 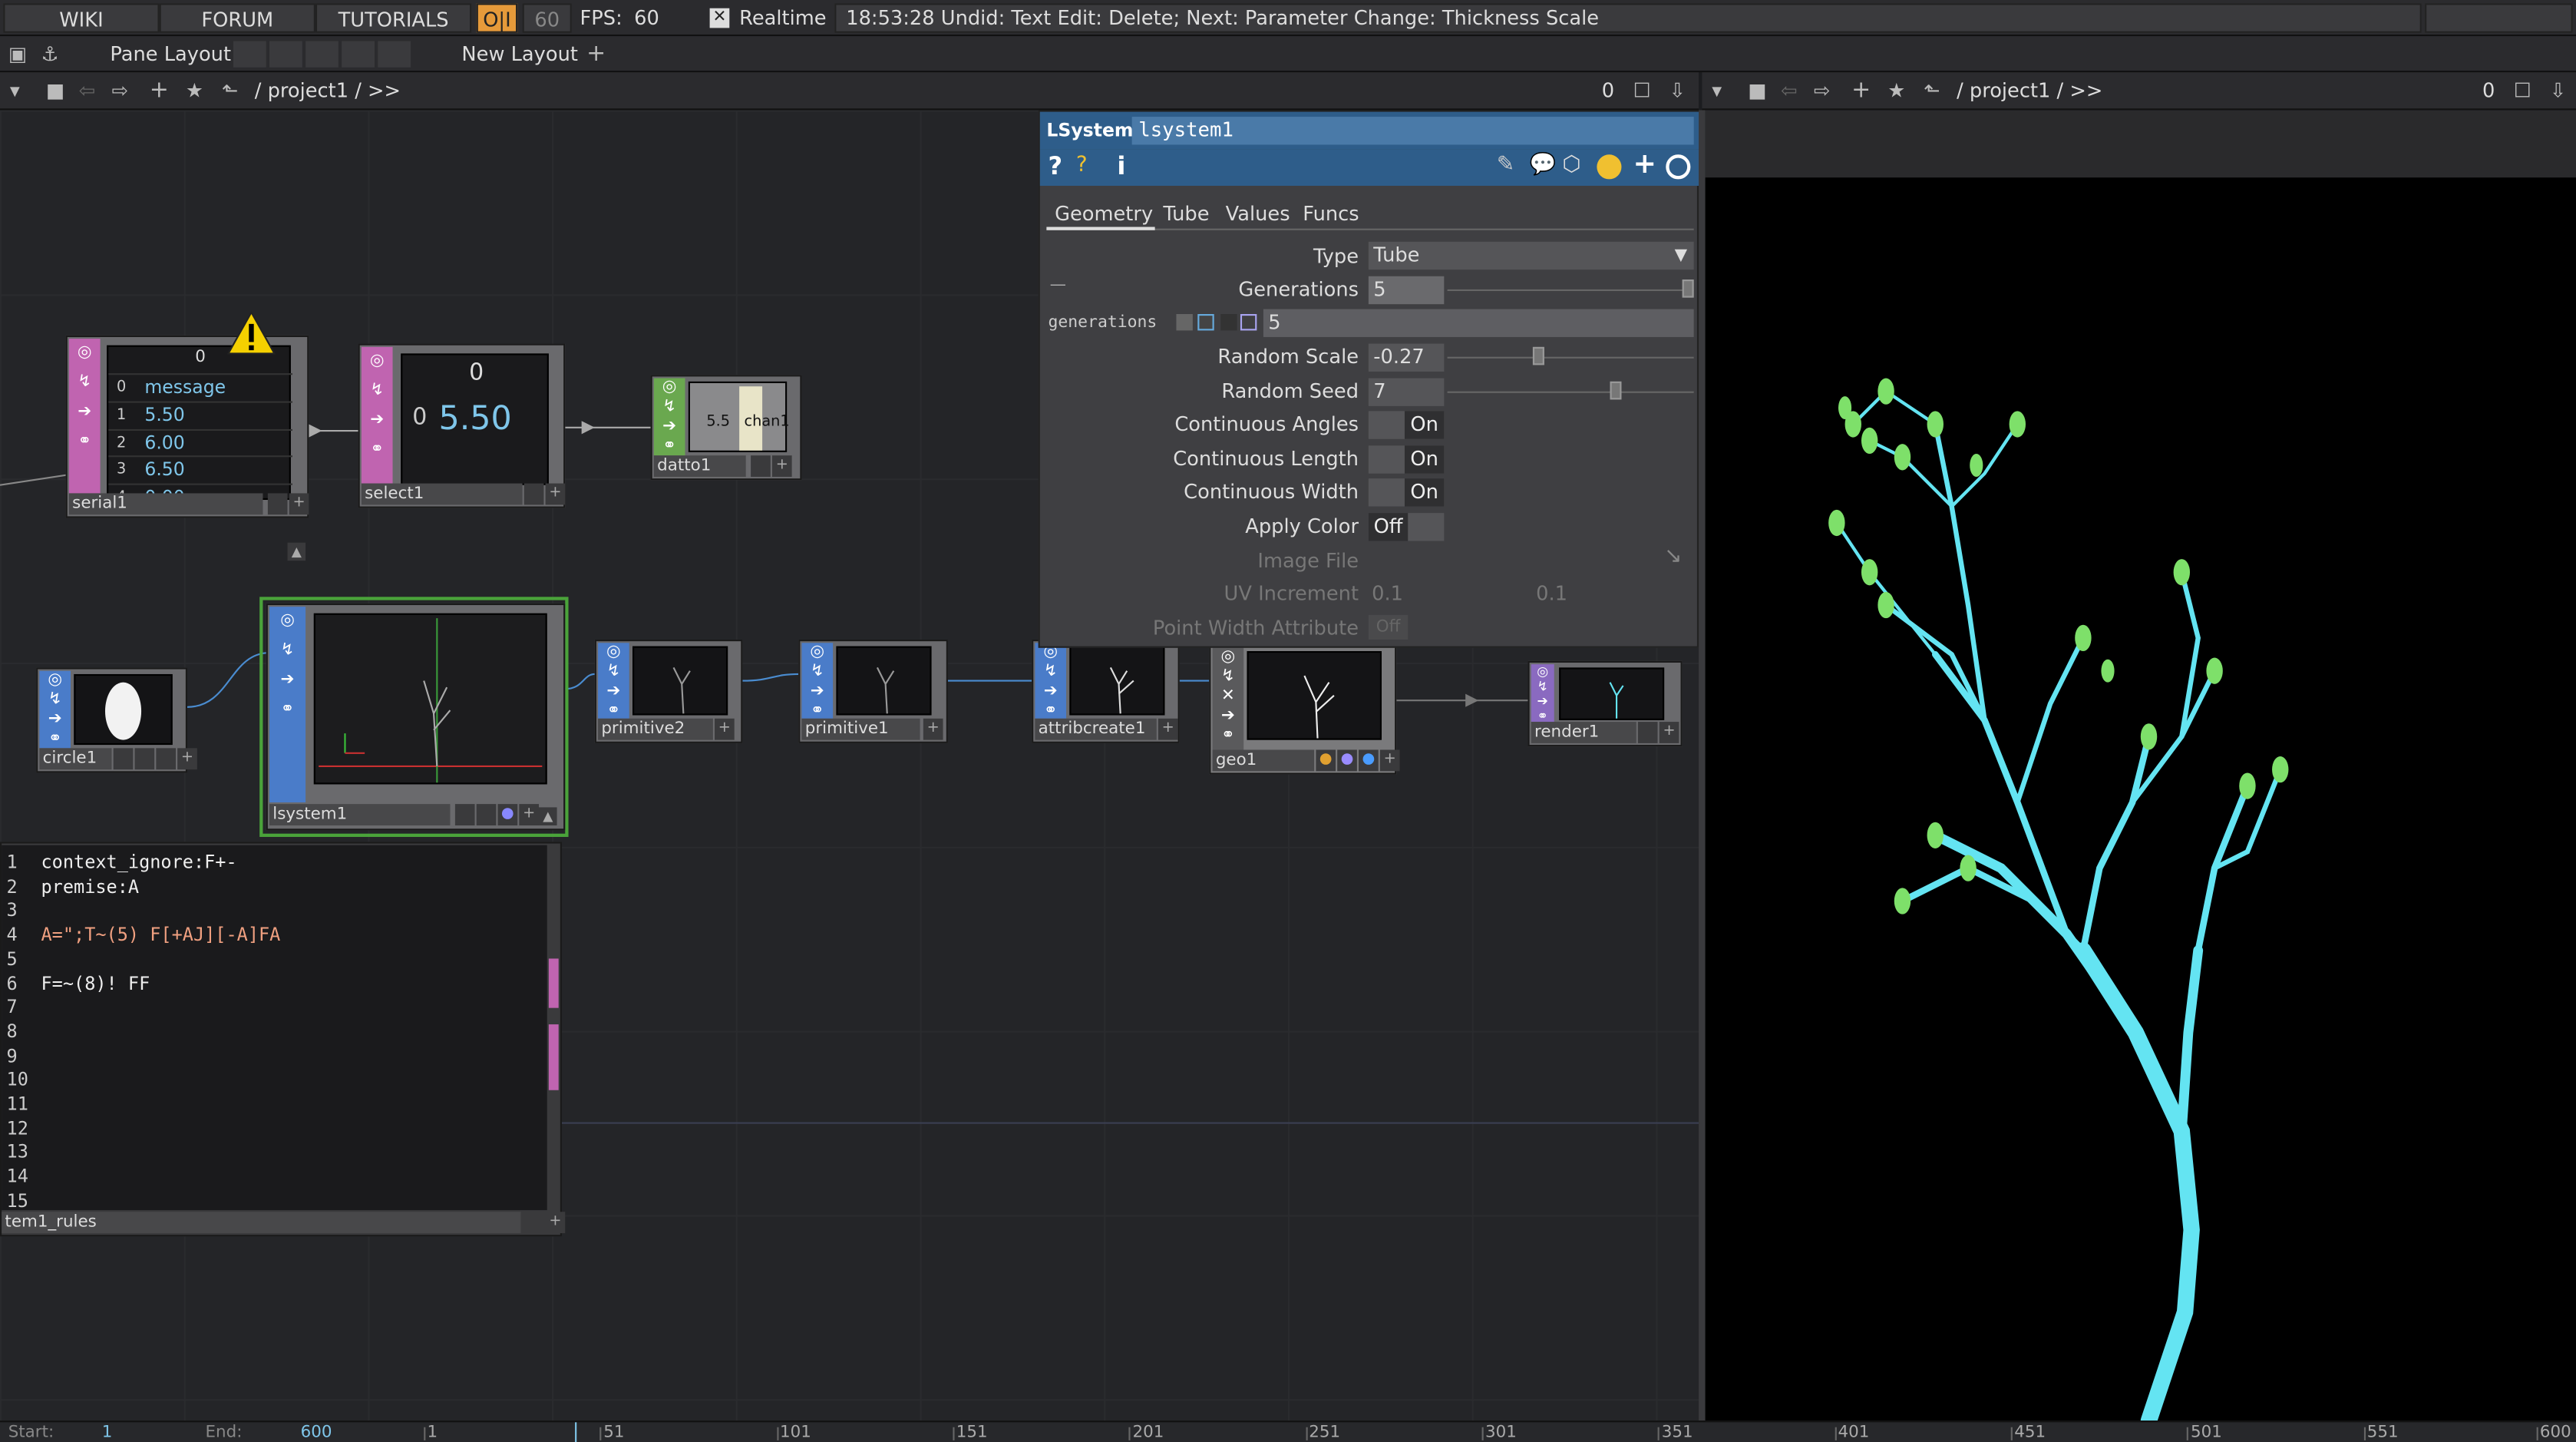 What do you see at coordinates (873, 691) in the screenshot?
I see `primitive1-node: ◎ ↯ ➔ ⚭ primitive1 +` at bounding box center [873, 691].